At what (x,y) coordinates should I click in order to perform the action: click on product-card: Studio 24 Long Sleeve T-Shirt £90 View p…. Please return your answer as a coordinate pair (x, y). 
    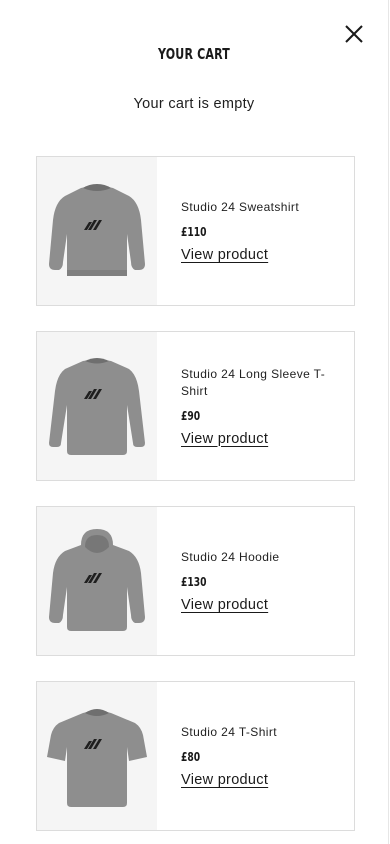
    Looking at the image, I should click on (195, 406).